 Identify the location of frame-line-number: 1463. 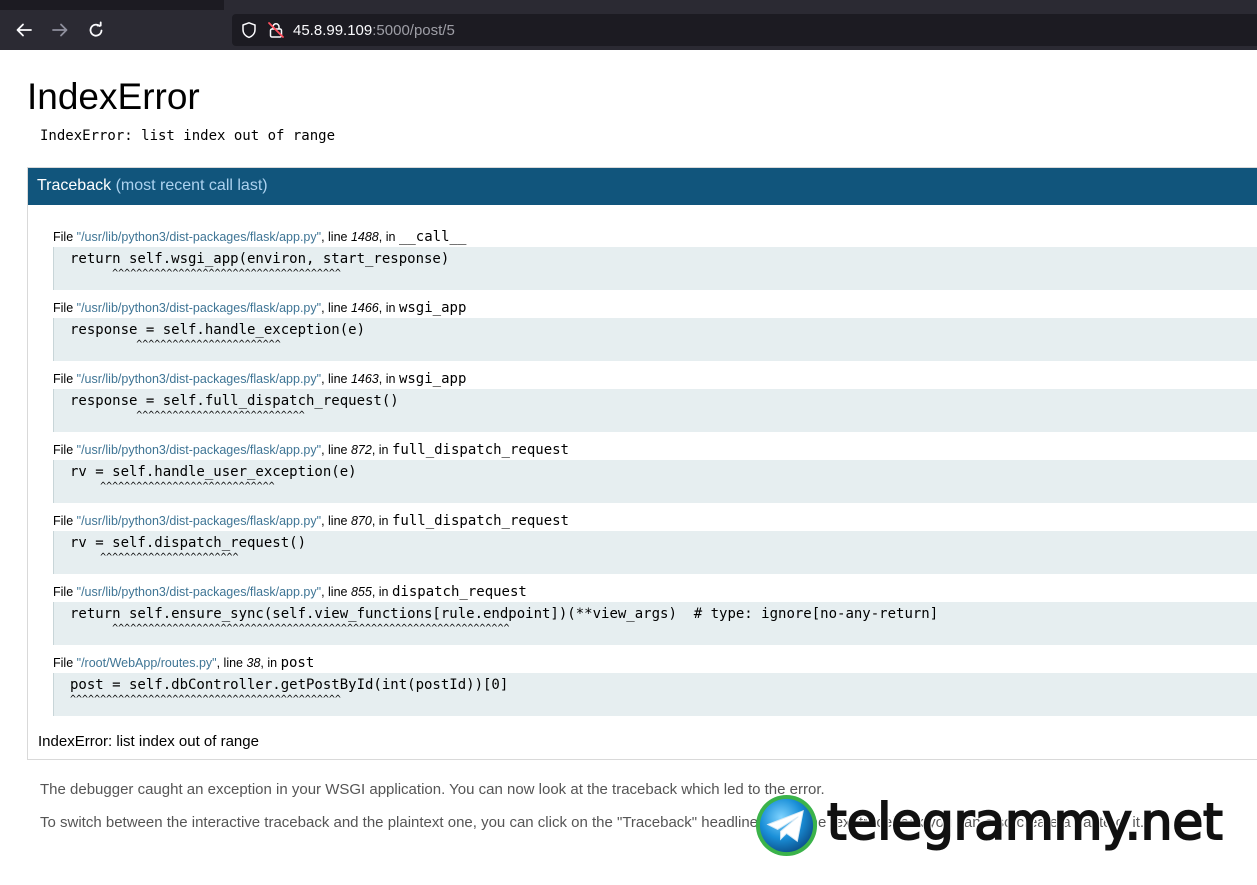
(364, 379).